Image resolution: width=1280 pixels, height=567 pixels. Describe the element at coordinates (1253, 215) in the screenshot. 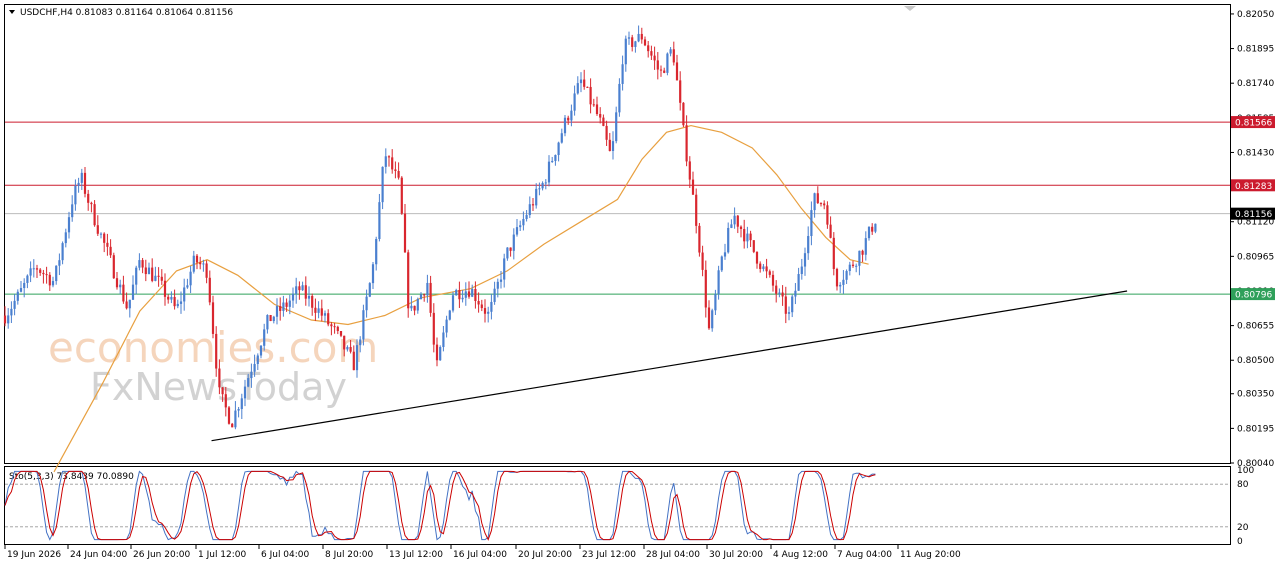

I see `level-tag-label: 0.81156` at that location.